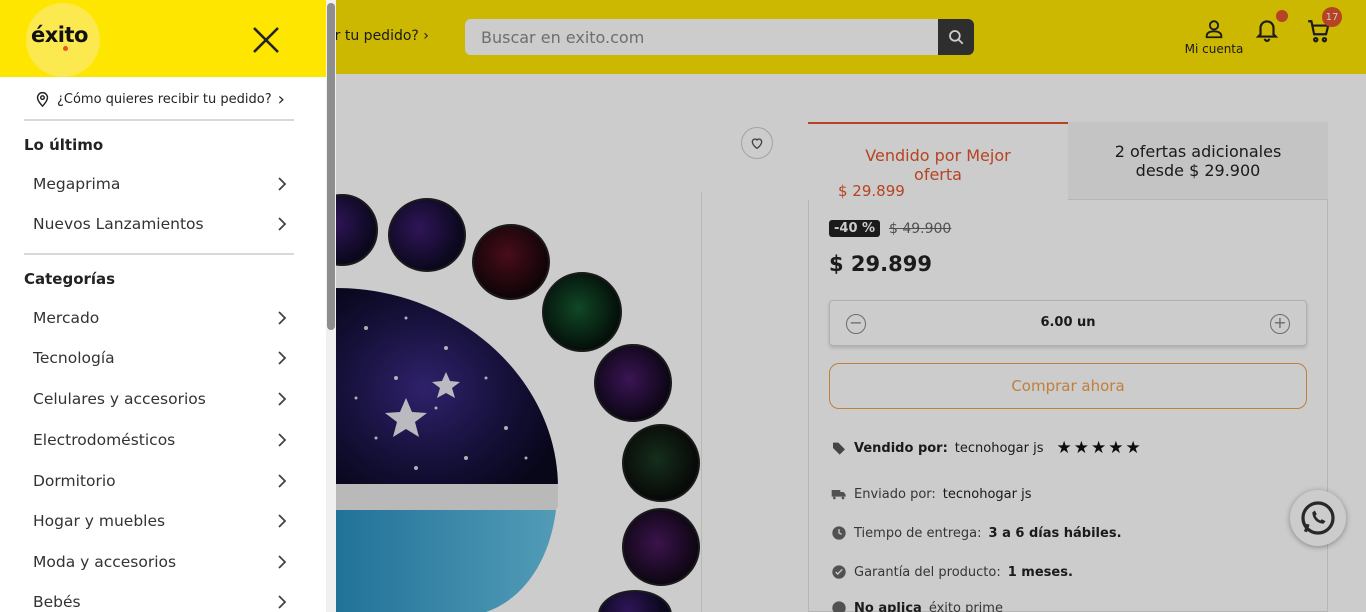 This screenshot has height=612, width=1366. I want to click on menu-item-label: Tecnología, so click(74, 358).